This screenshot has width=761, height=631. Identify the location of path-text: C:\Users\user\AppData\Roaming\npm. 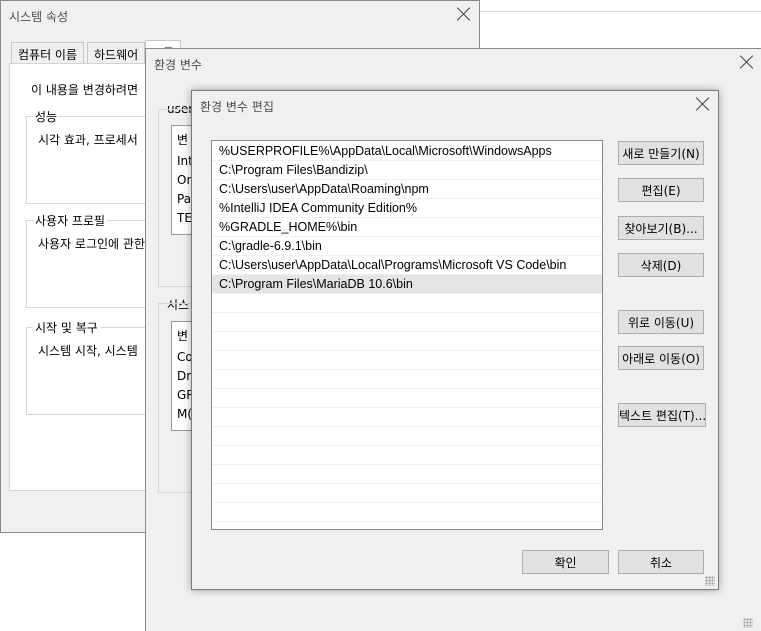
(324, 189).